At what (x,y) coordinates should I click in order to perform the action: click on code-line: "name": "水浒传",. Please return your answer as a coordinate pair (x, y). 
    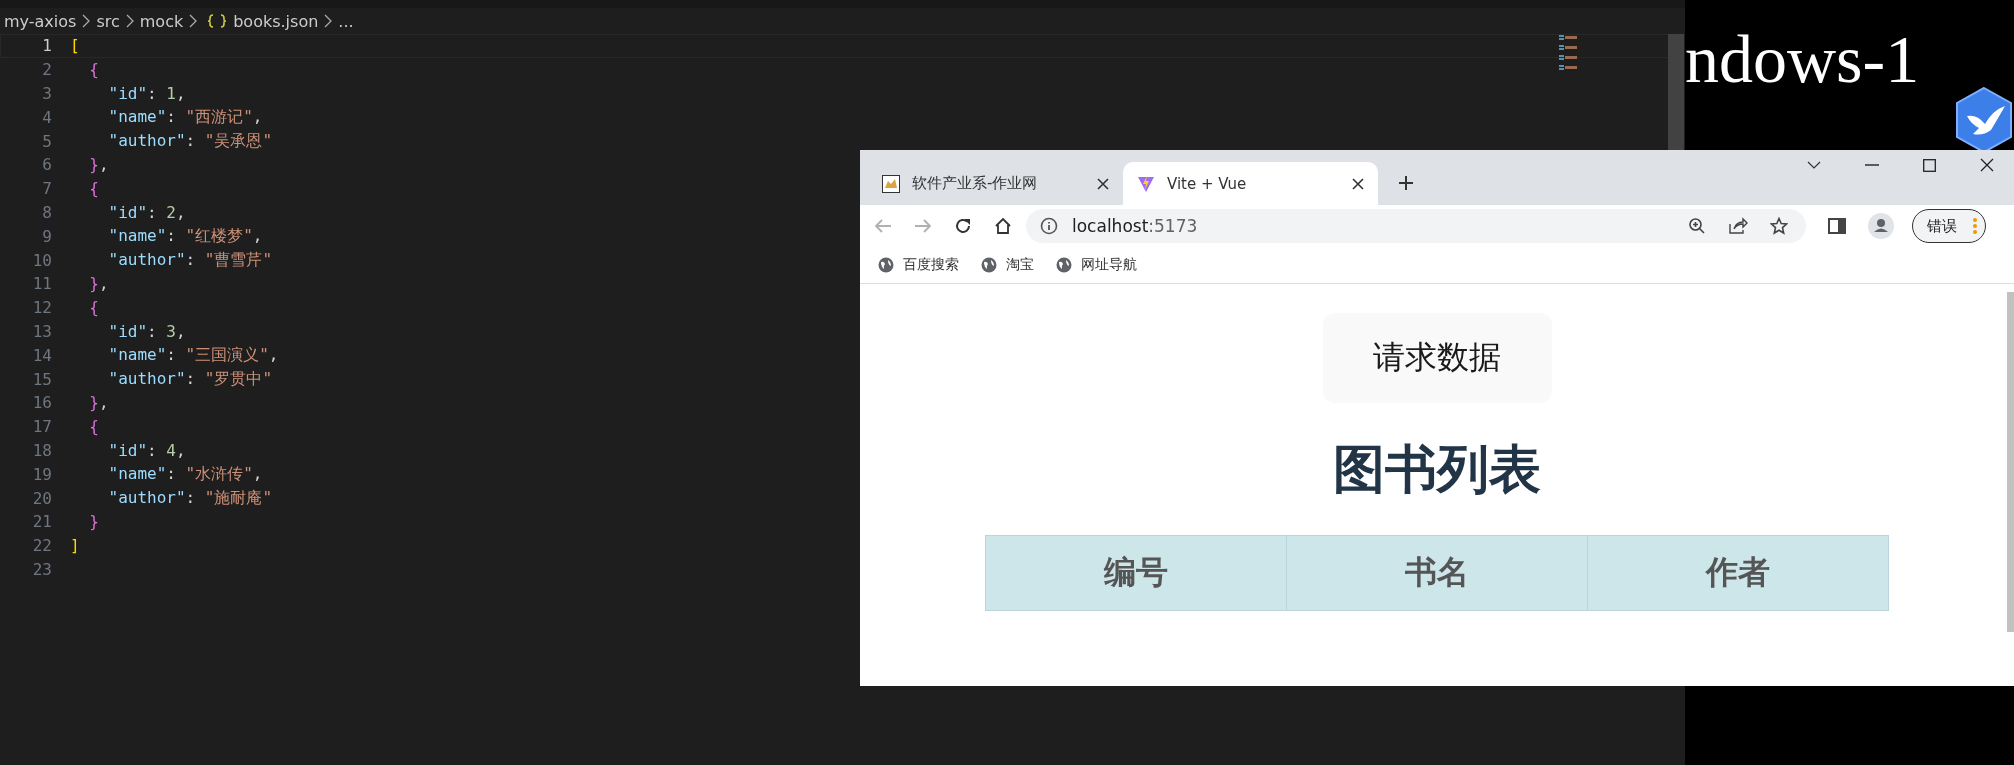
    Looking at the image, I should click on (185, 474).